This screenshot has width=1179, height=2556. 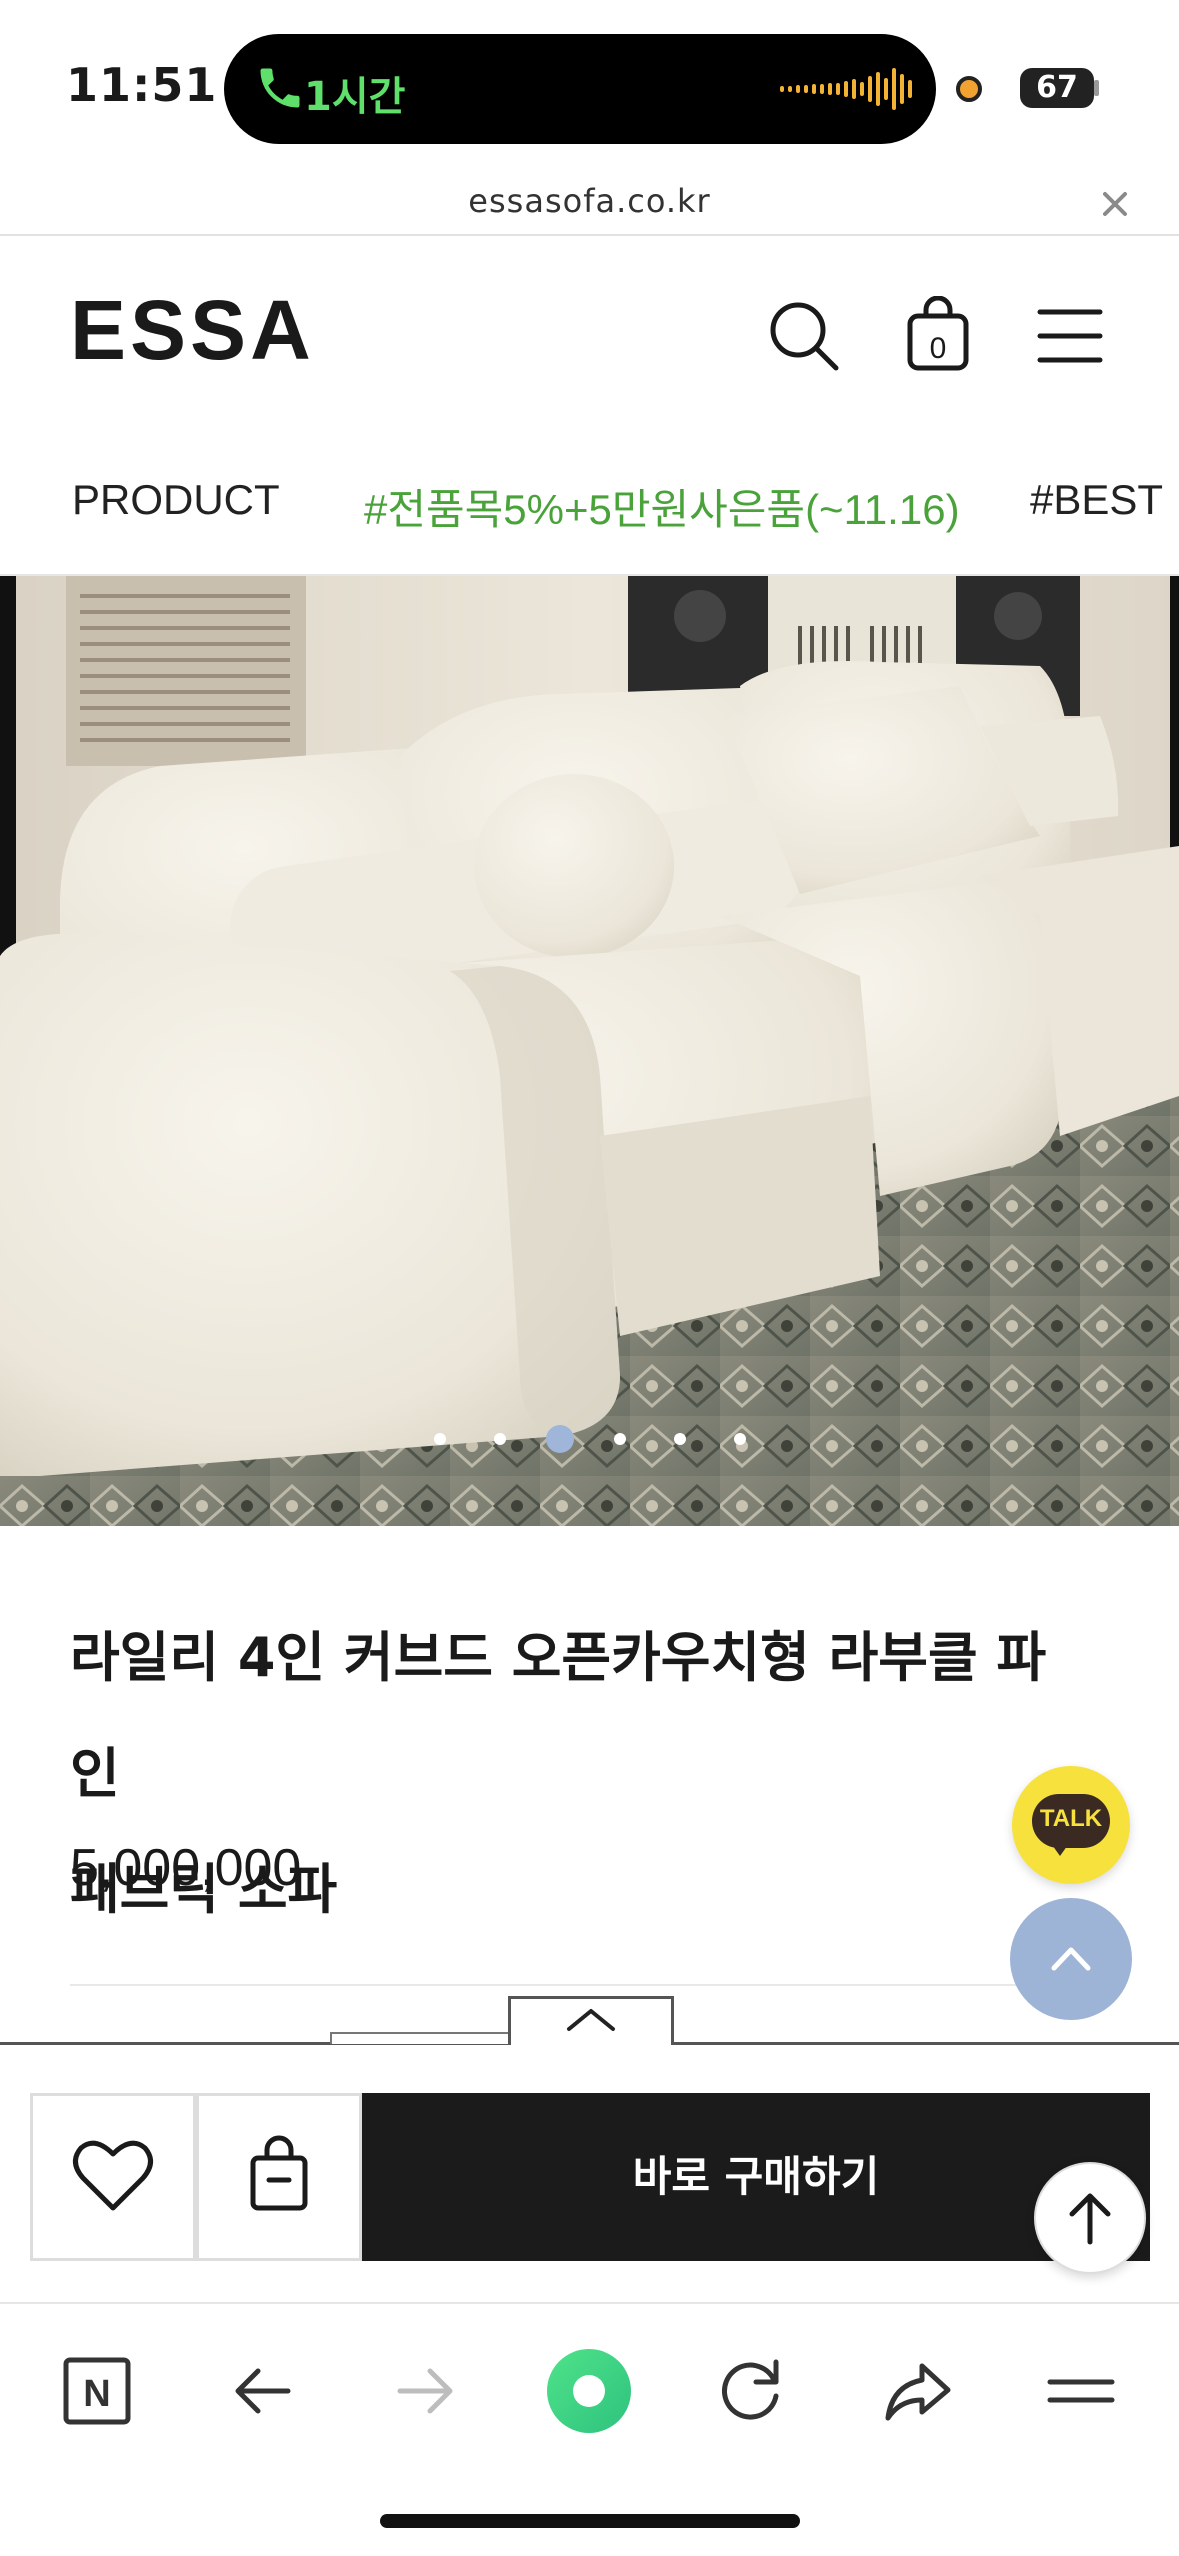 What do you see at coordinates (1060, 1849) in the screenshot?
I see `chat-bubble-tail` at bounding box center [1060, 1849].